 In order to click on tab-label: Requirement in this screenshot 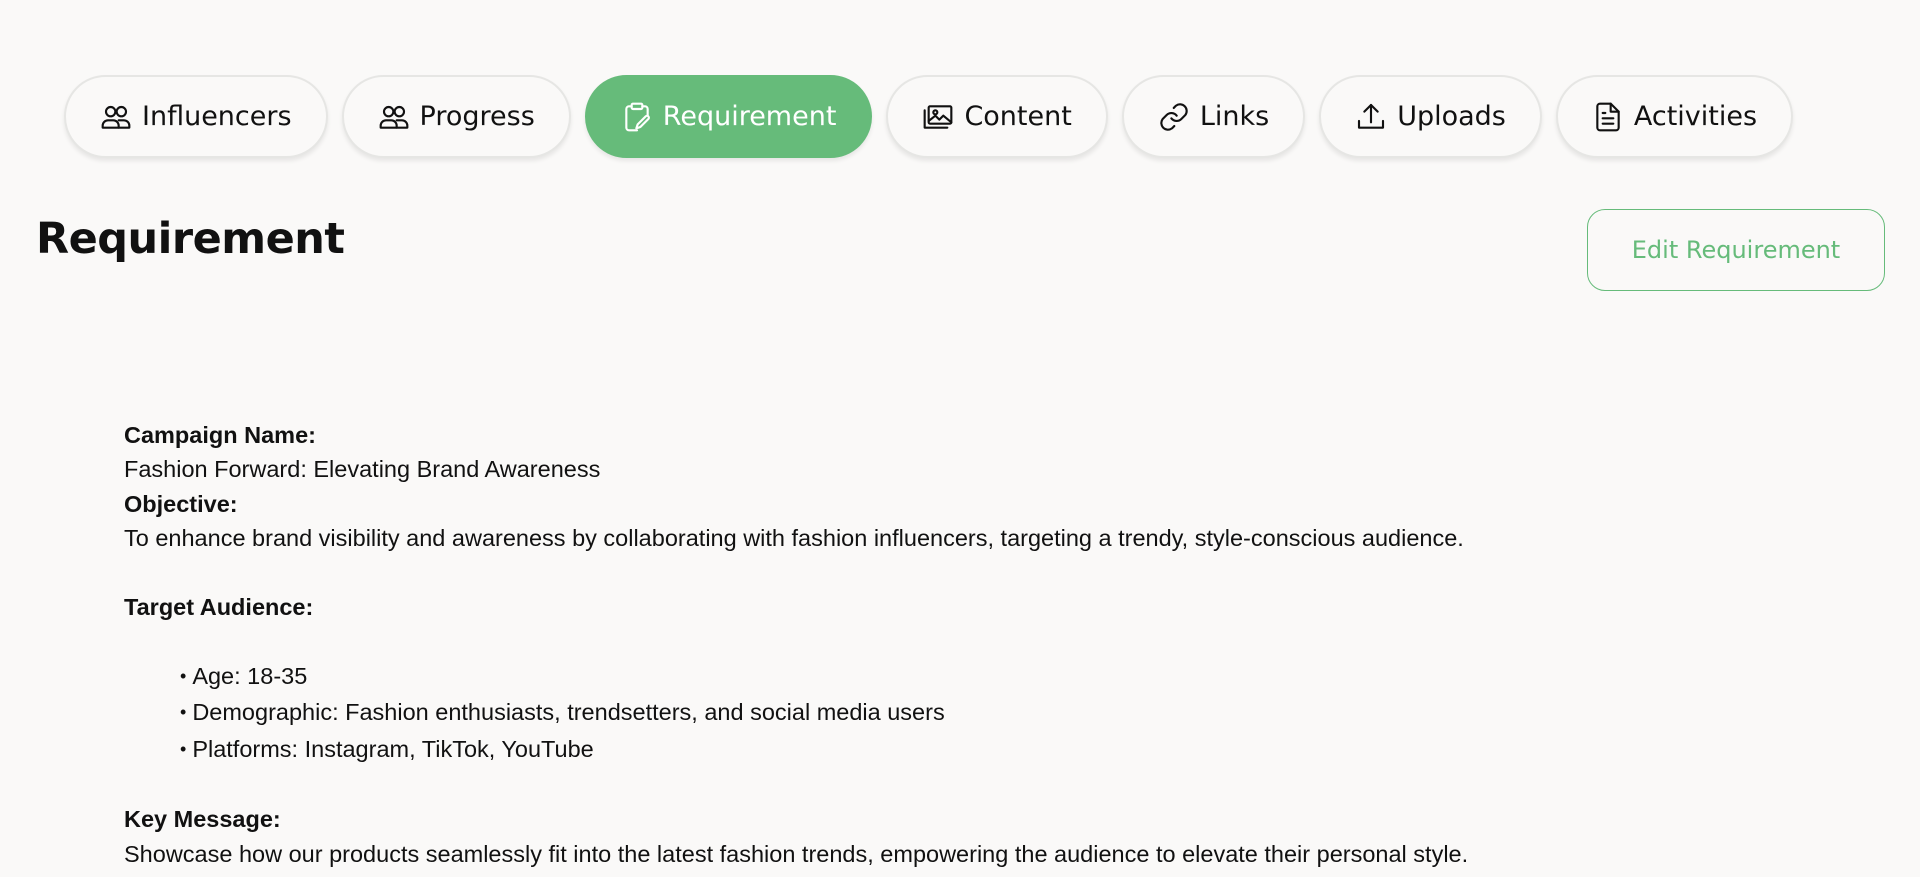, I will do `click(749, 116)`.